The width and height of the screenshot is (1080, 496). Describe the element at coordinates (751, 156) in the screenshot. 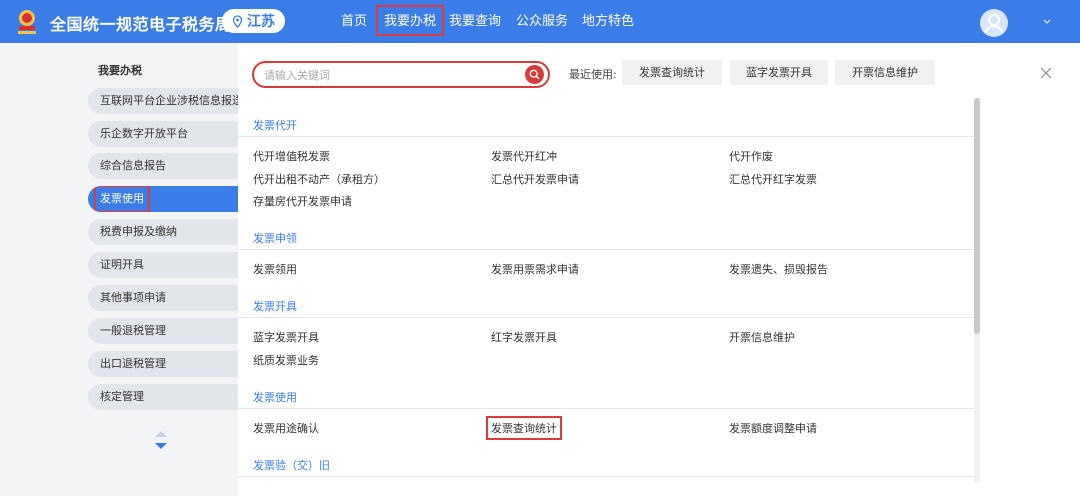

I see `service-item: 代开作废` at that location.